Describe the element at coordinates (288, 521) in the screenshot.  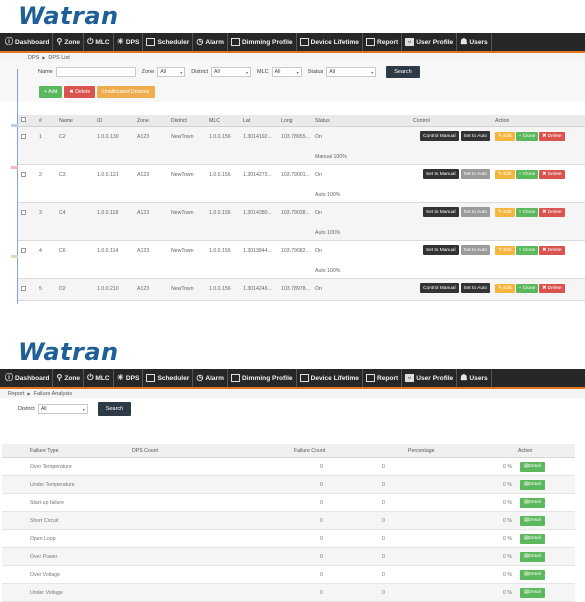
I see `table-row: Short Circuit 0 0 0 % ▤ Detail` at that location.